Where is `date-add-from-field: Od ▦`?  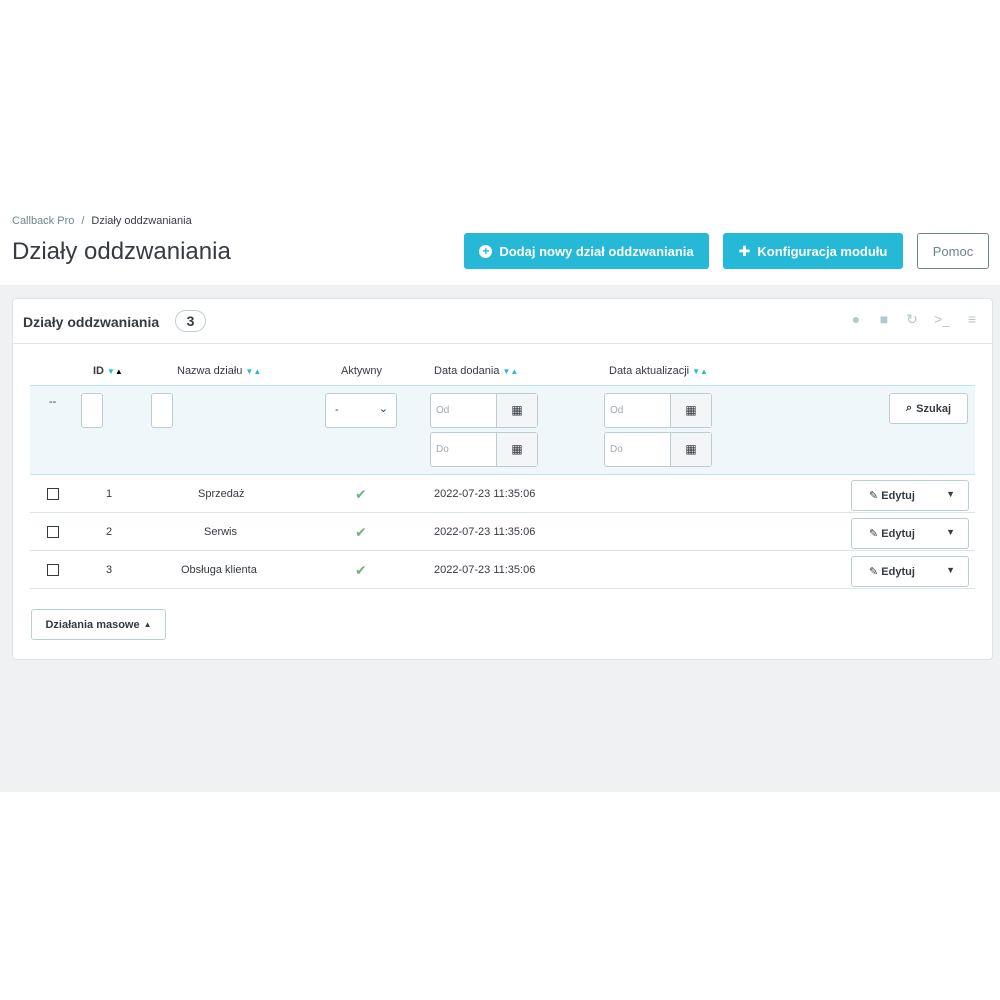
date-add-from-field: Od ▦ is located at coordinates (484, 410).